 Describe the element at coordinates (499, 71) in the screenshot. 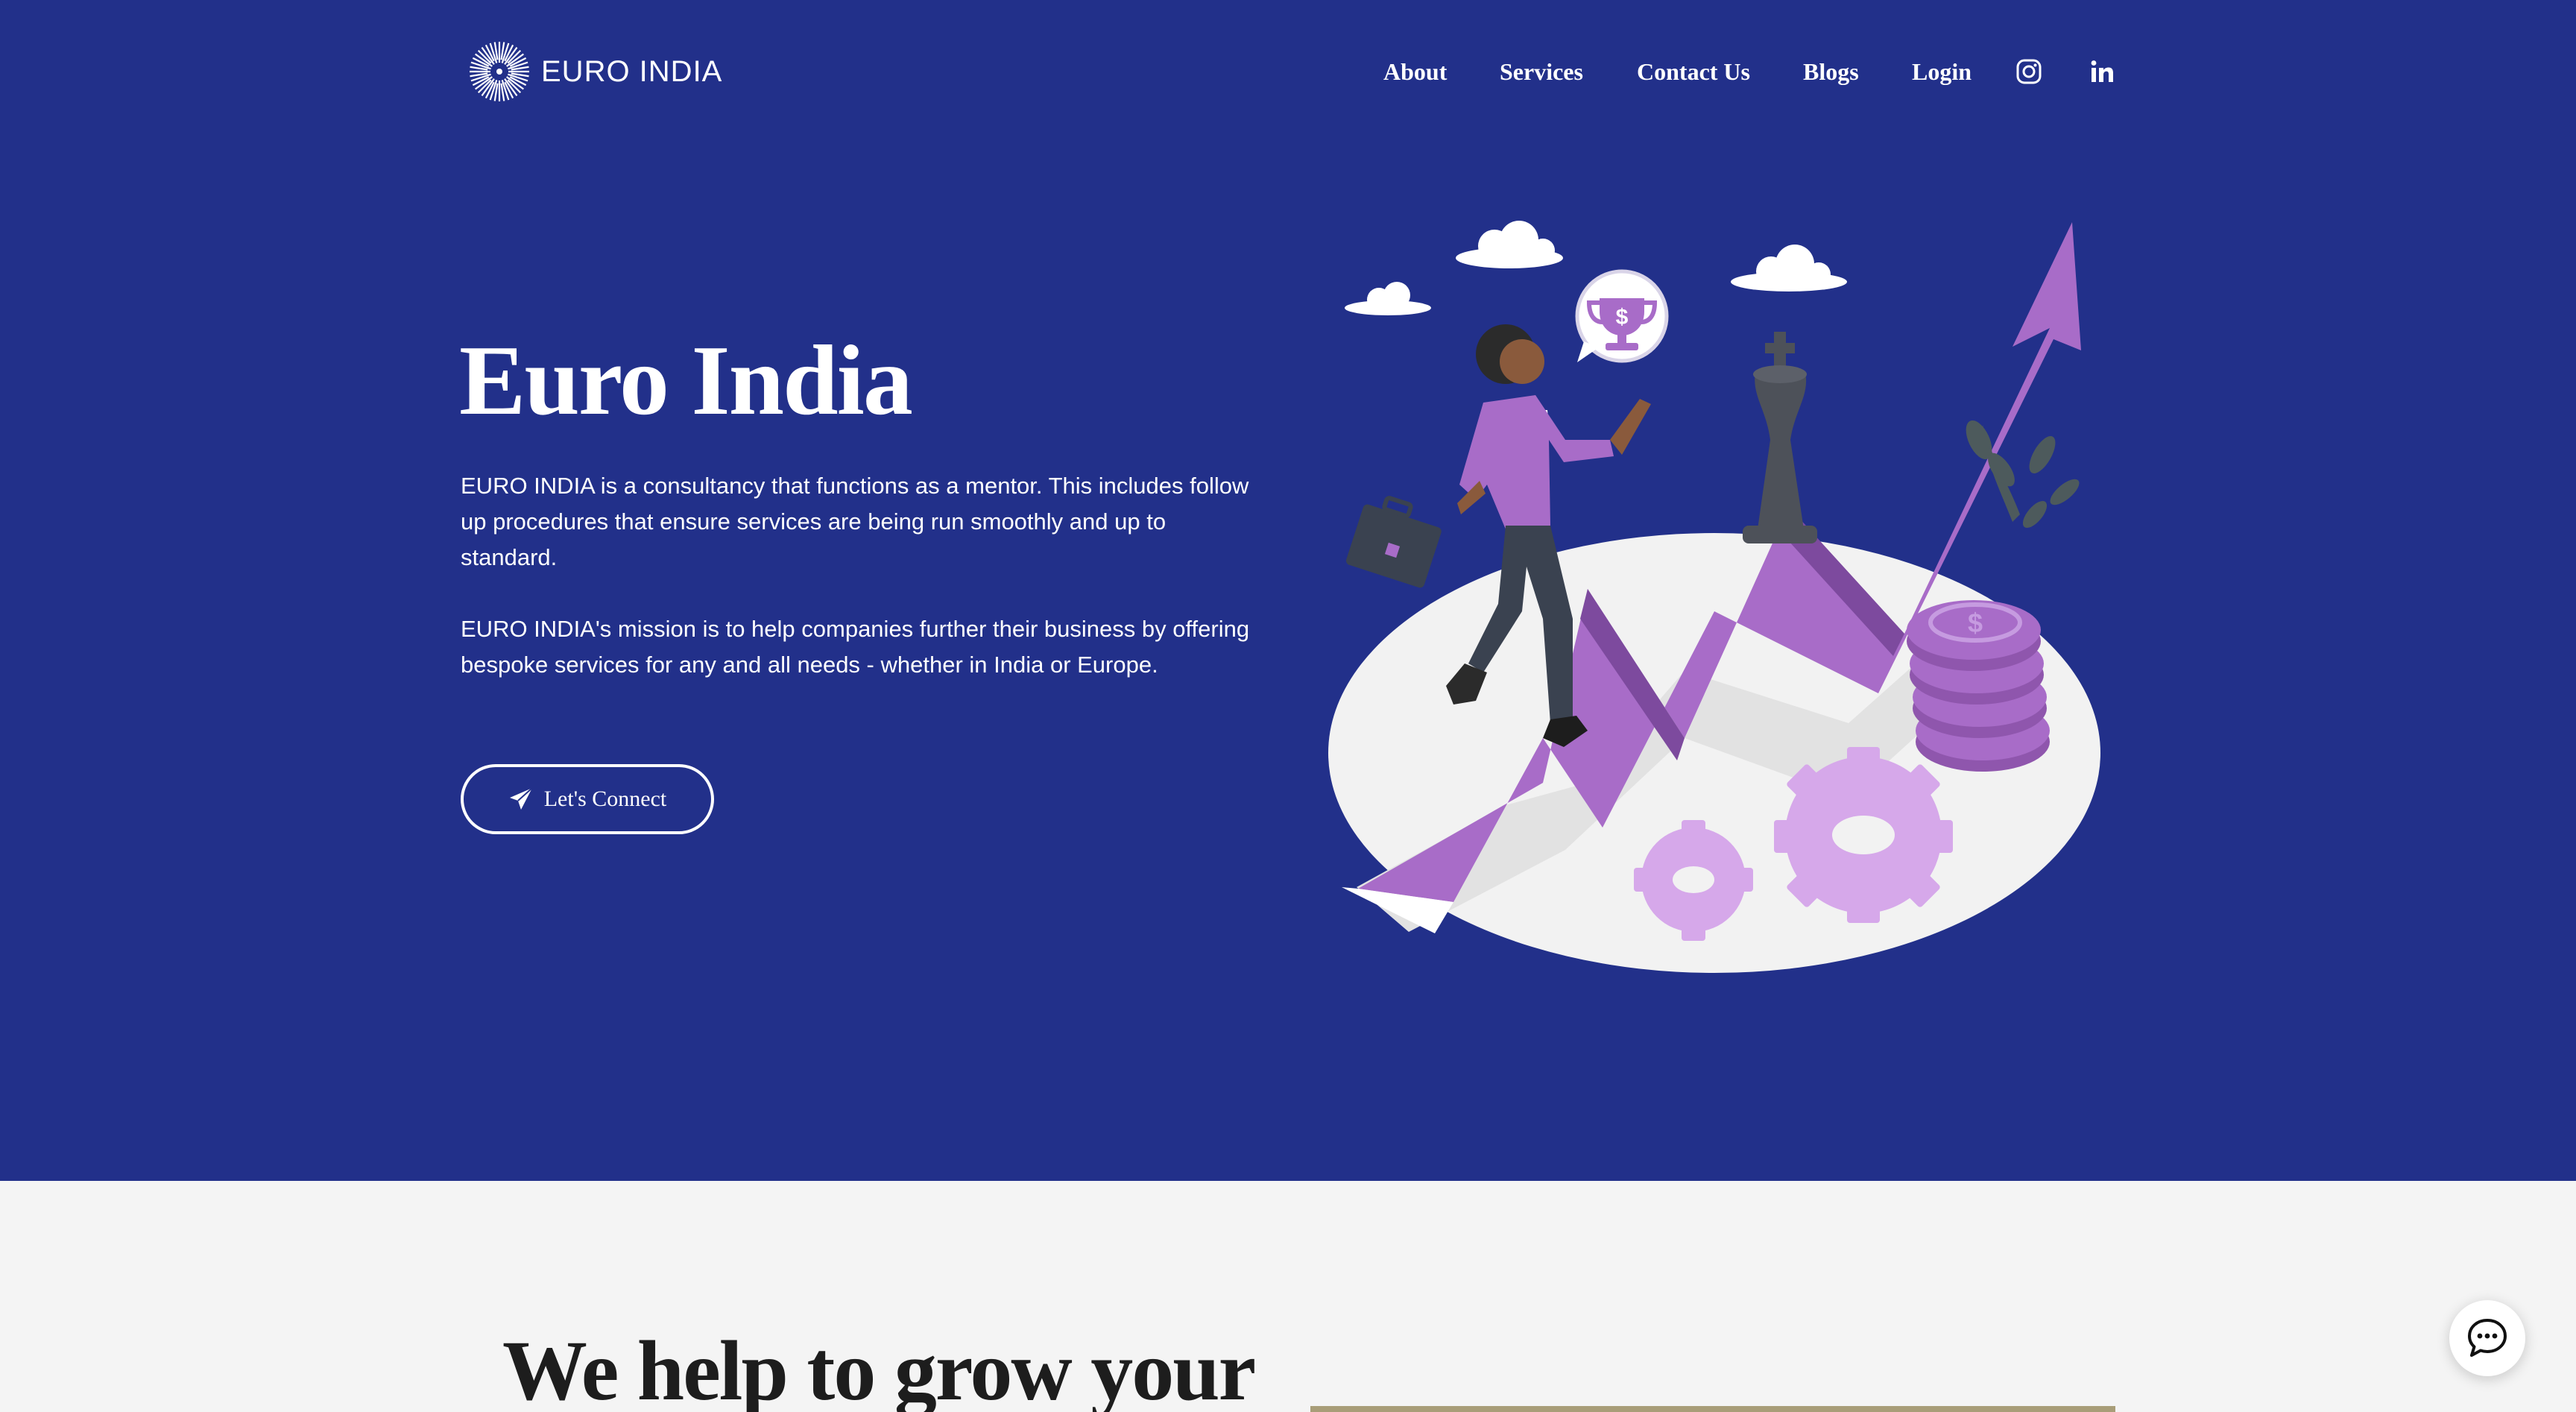

I see `sunburst-logo-icon` at that location.